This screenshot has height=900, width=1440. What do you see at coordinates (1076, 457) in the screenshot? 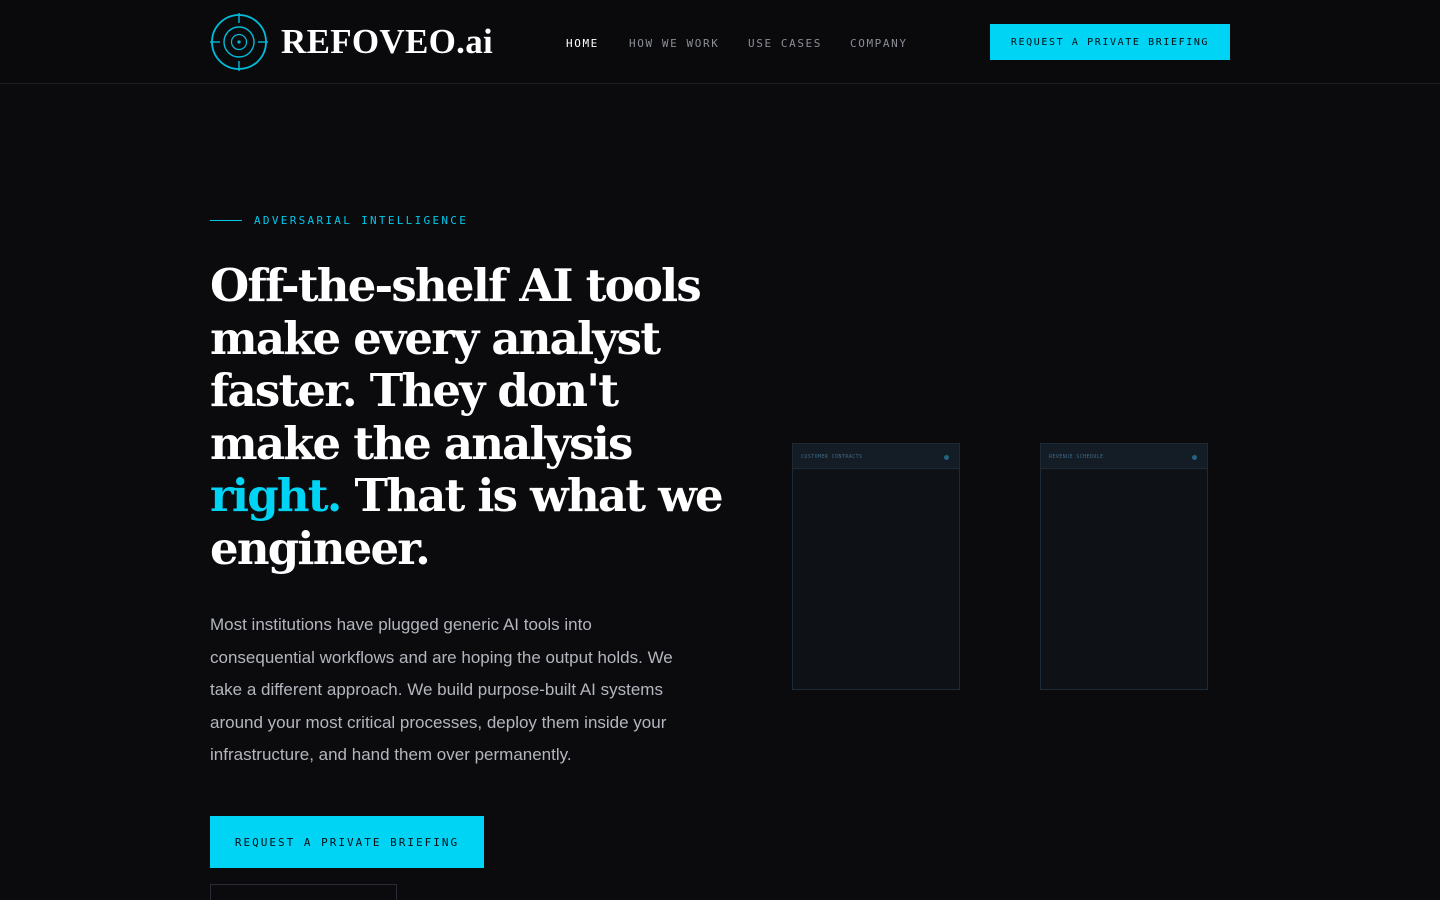
I see `panel-title: REVENUE SCHEDULE` at bounding box center [1076, 457].